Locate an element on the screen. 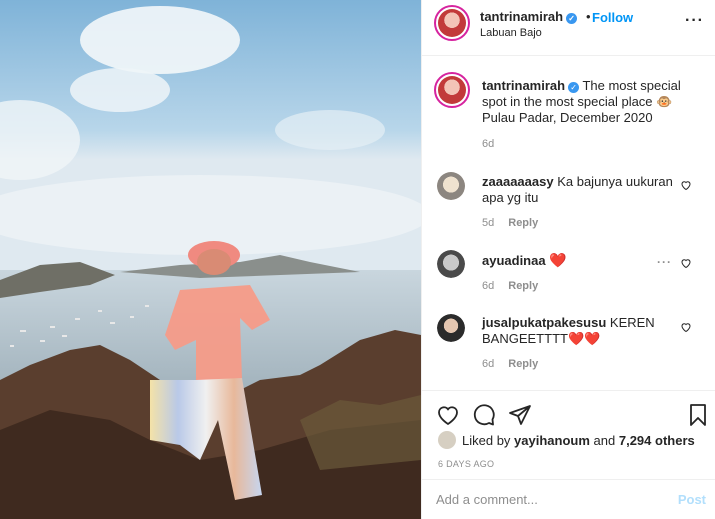 The image size is (715, 519). comment-text: ayuadinaa ❤️ is located at coordinates (582, 260).